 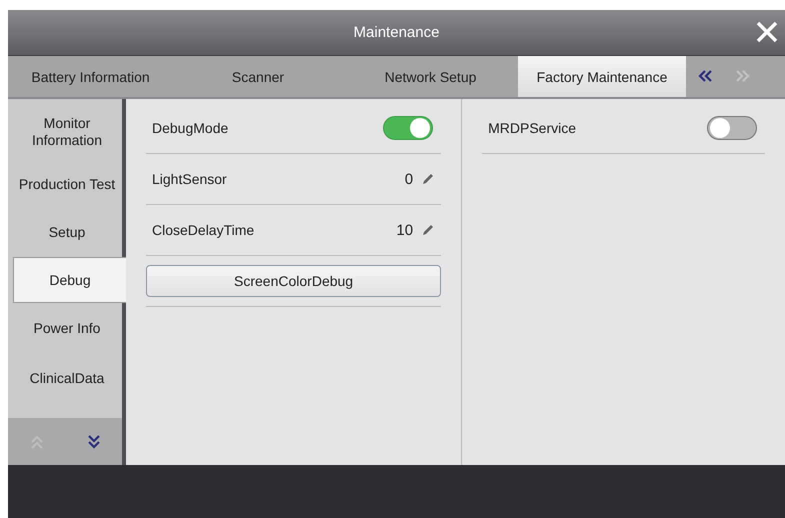 What do you see at coordinates (67, 378) in the screenshot?
I see `sidebar-item: ClinicalData` at bounding box center [67, 378].